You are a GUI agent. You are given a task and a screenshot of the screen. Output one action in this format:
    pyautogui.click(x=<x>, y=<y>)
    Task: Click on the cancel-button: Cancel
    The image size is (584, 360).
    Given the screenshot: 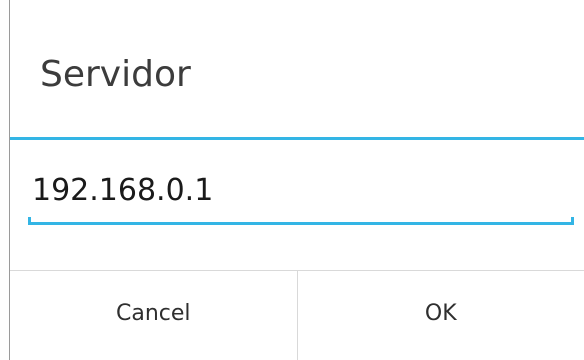 What is the action you would take?
    pyautogui.click(x=153, y=315)
    